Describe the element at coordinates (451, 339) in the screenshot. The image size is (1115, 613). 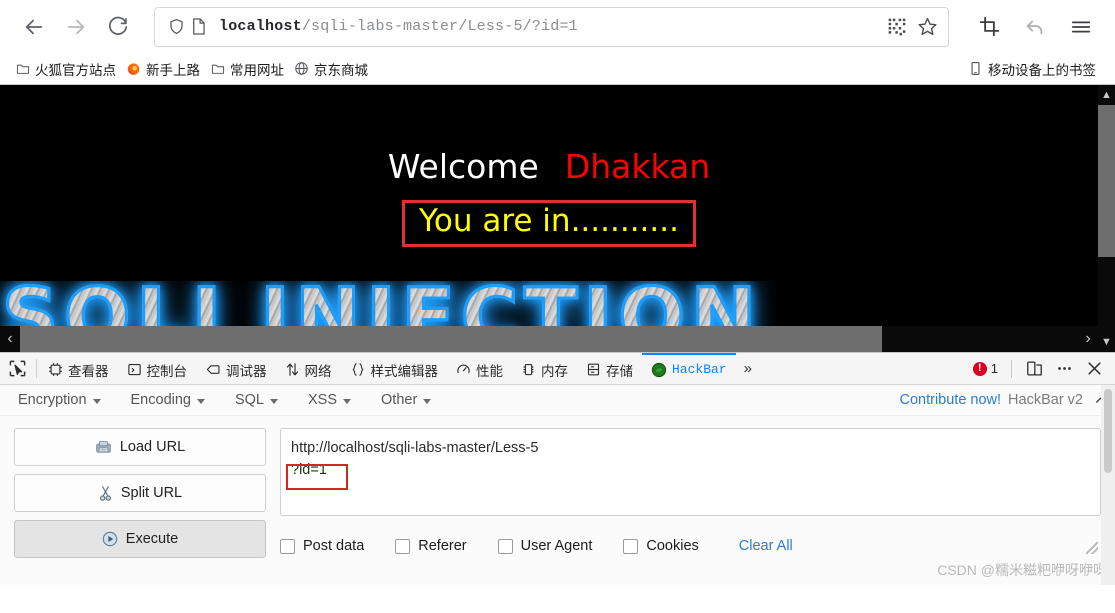
I see `hscroll-thumb` at that location.